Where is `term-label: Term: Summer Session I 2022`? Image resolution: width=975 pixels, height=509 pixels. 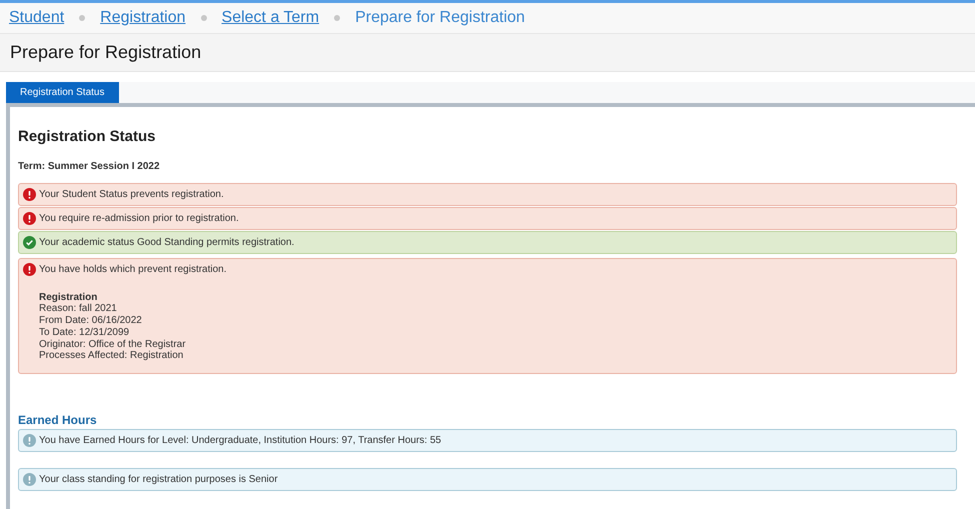
term-label: Term: Summer Session I 2022 is located at coordinates (89, 167).